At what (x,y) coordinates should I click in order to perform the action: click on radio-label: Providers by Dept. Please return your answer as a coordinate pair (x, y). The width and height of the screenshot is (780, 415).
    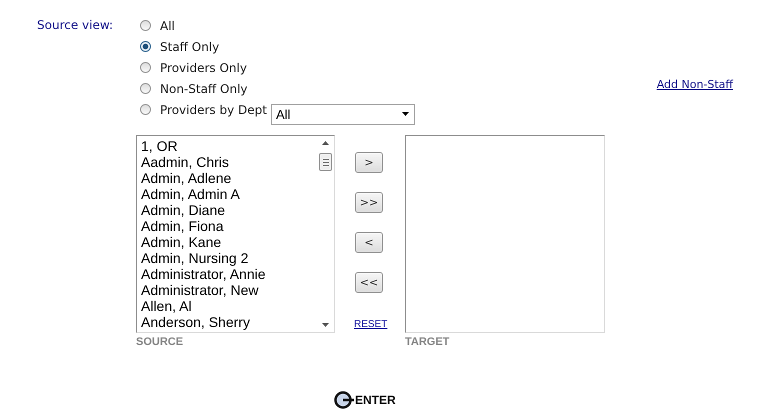
    Looking at the image, I should click on (213, 109).